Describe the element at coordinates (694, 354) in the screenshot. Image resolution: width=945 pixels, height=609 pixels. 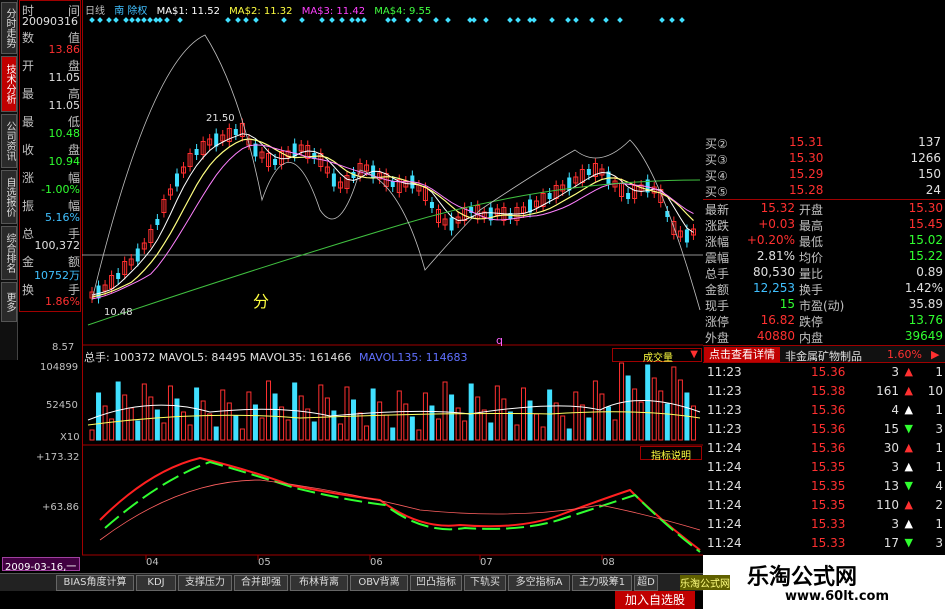
I see `chevron-down-icon: ▼` at that location.